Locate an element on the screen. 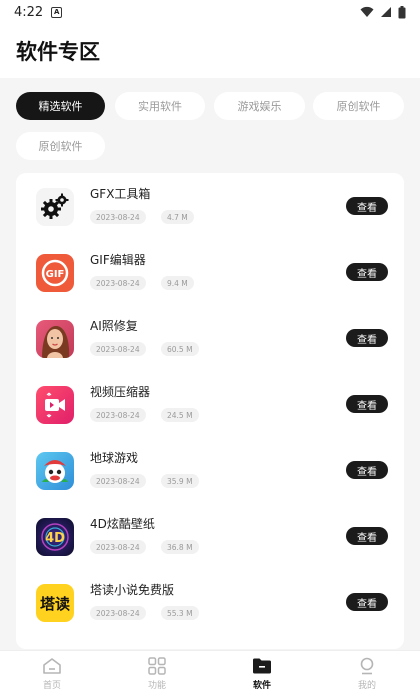 This screenshot has width=420, height=700. tab-featured: 精选软件 is located at coordinates (60, 106).